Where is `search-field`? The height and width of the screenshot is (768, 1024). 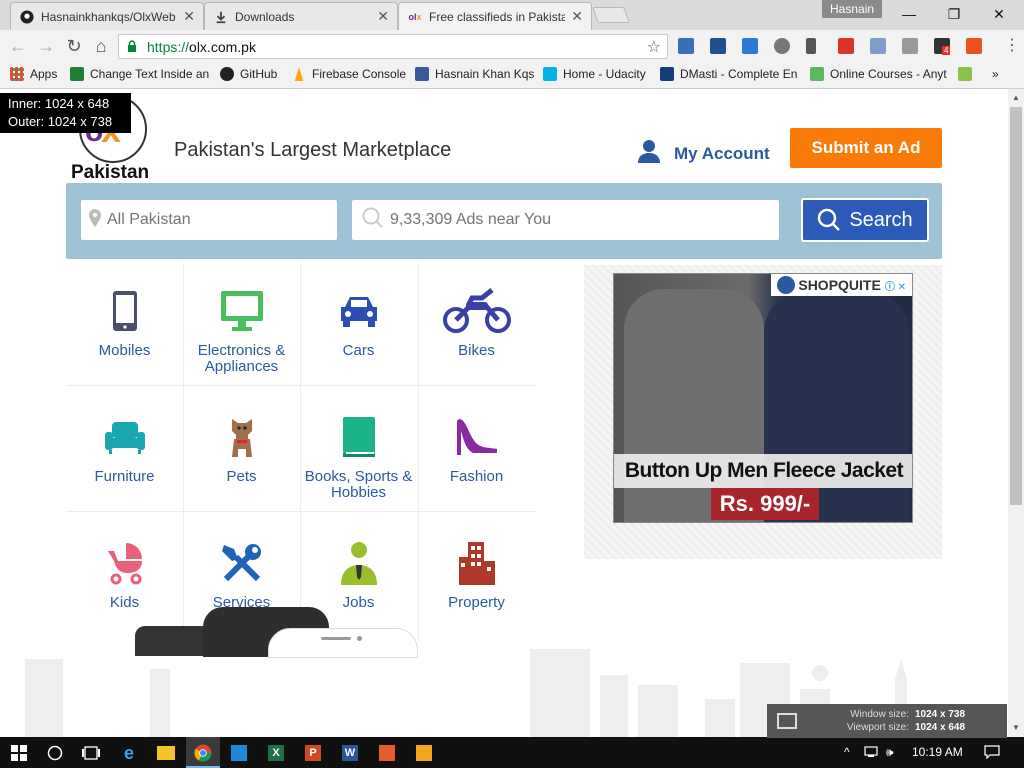
search-field is located at coordinates (565, 220).